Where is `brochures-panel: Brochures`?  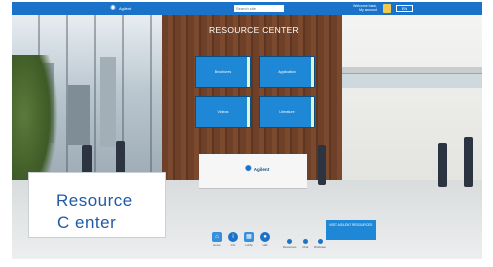
brochures-panel: Brochures is located at coordinates (223, 72).